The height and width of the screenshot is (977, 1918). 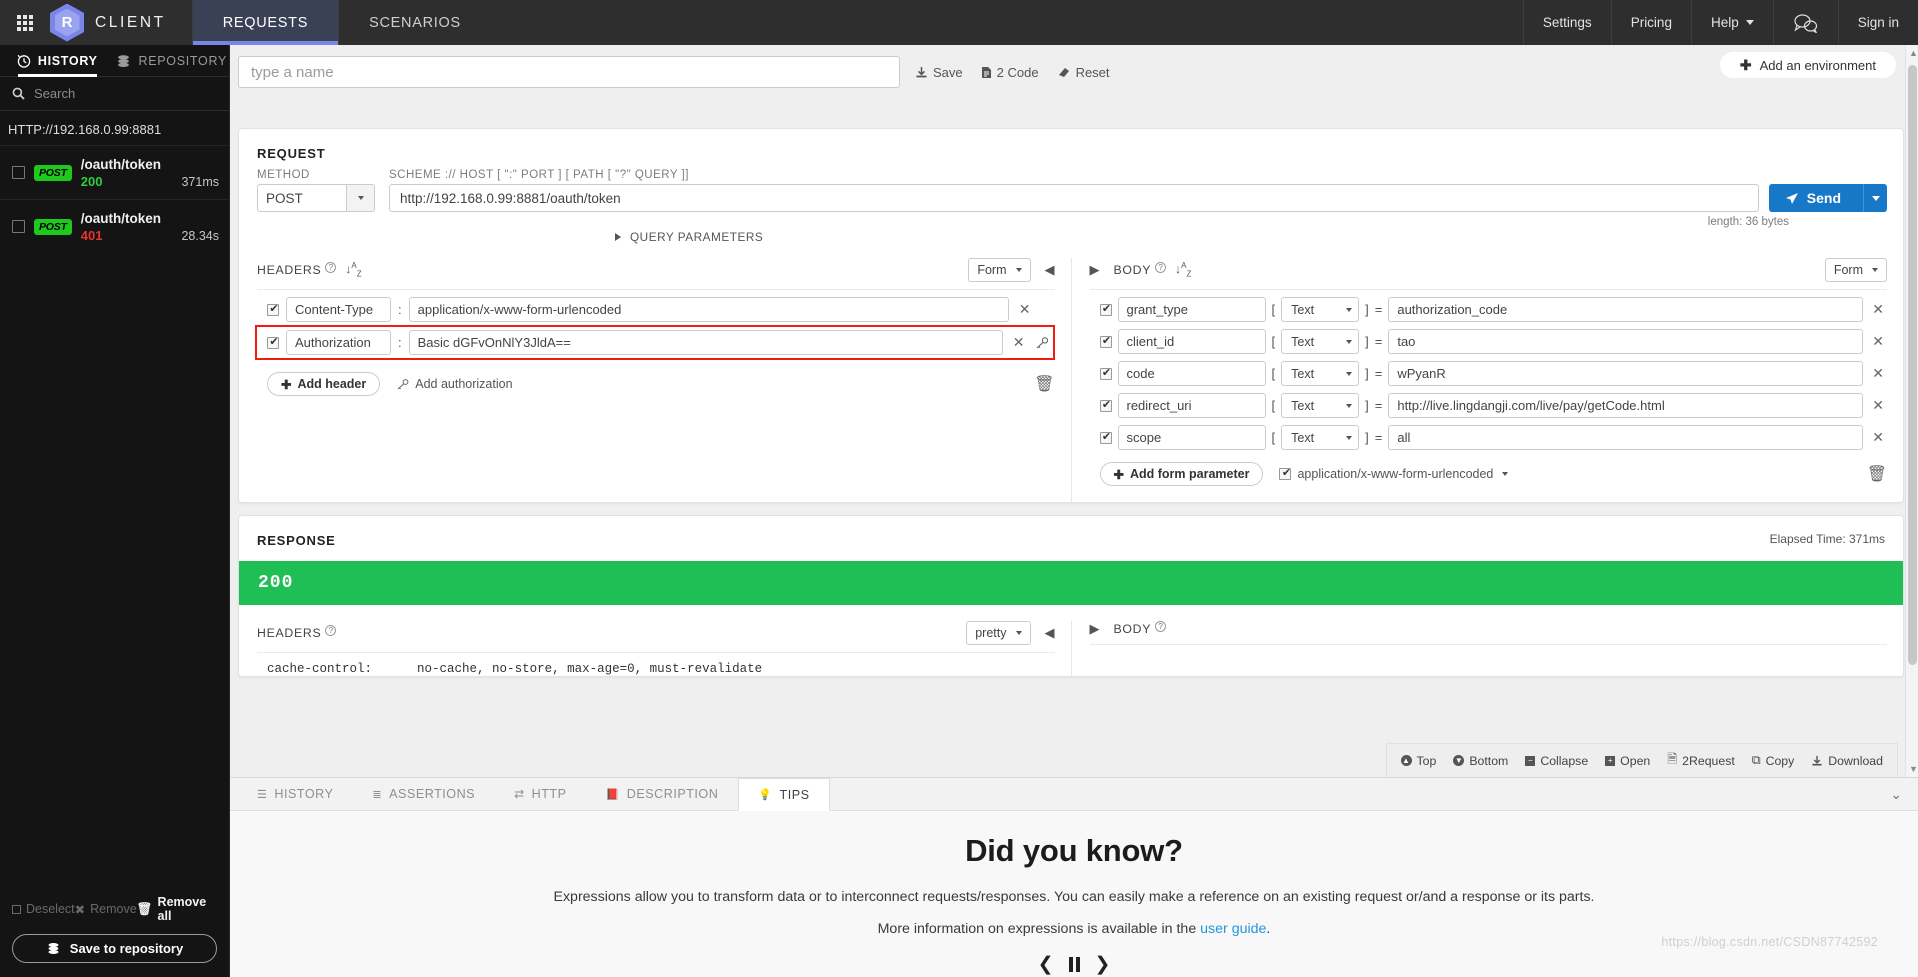 What do you see at coordinates (114, 226) in the screenshot?
I see `list-item: POST /oauth/token 401 28.34s` at bounding box center [114, 226].